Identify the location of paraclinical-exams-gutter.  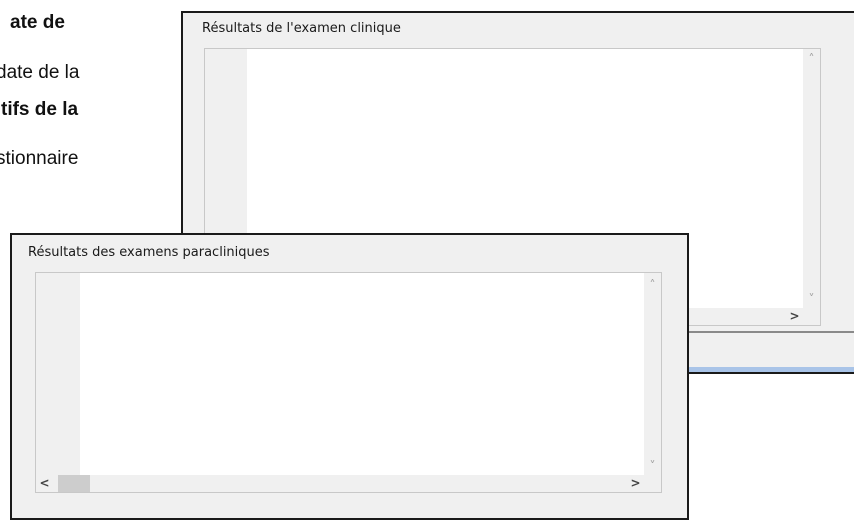
(58, 382).